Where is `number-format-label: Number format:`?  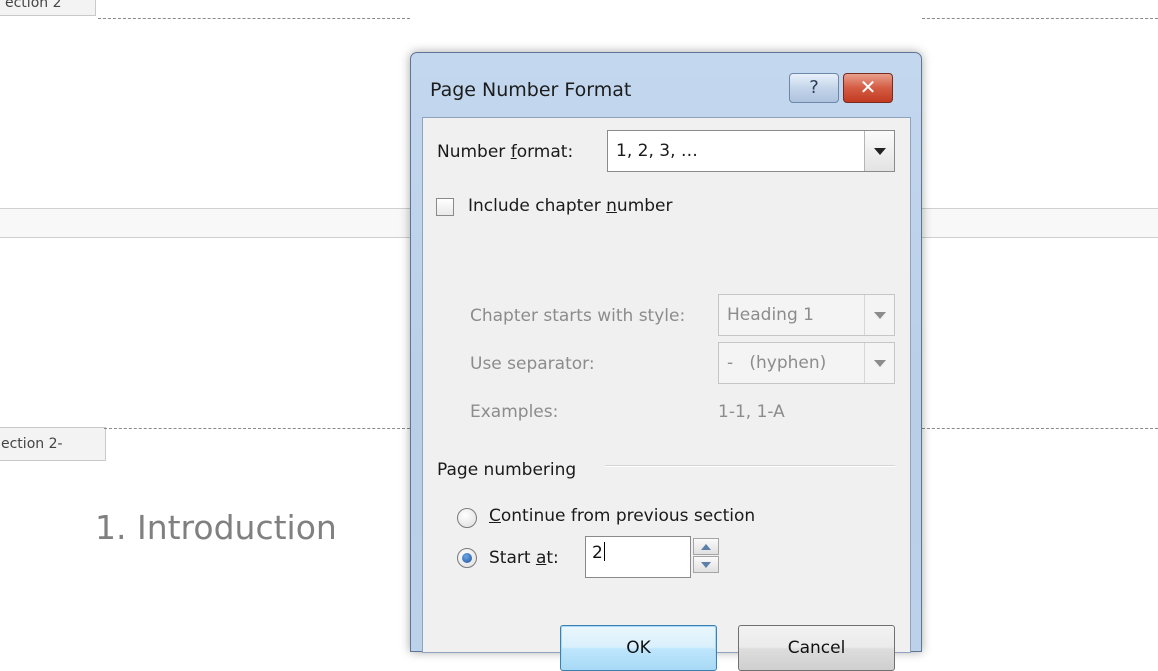 number-format-label: Number format: is located at coordinates (505, 152).